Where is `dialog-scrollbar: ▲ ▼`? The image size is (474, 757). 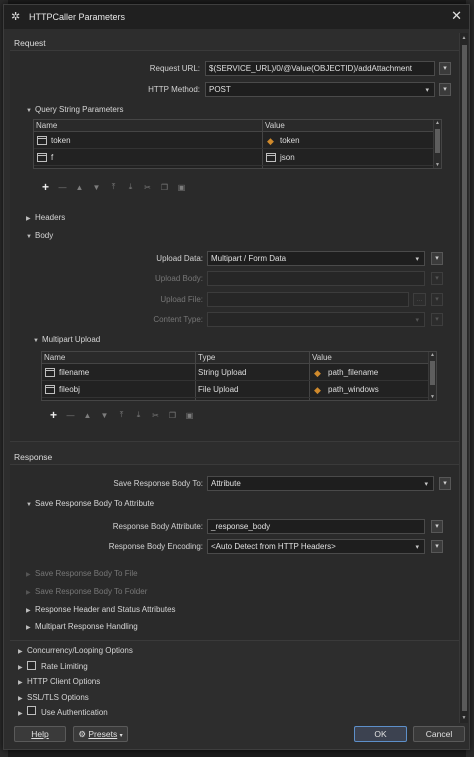 dialog-scrollbar: ▲ ▼ is located at coordinates (463, 378).